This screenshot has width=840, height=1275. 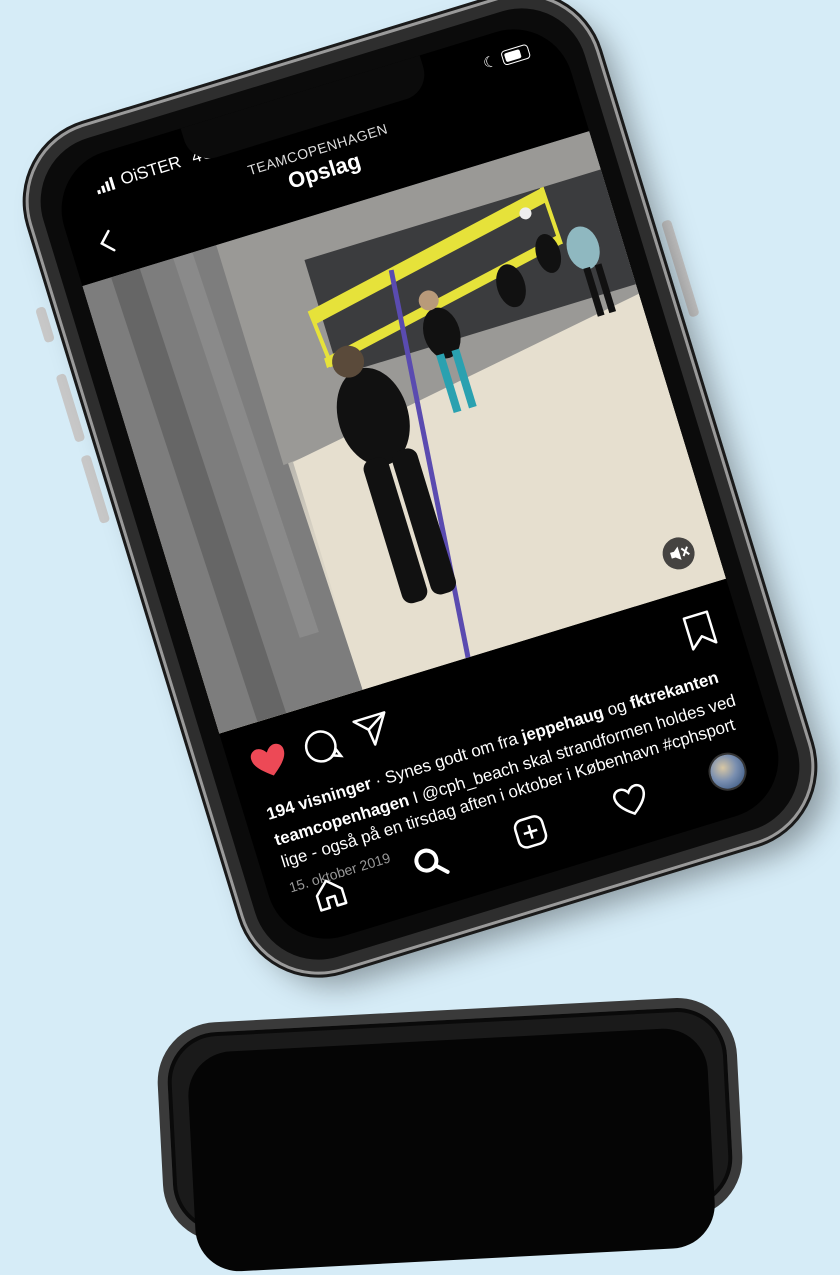 I want to click on liked-by-and: og, so click(x=616, y=707).